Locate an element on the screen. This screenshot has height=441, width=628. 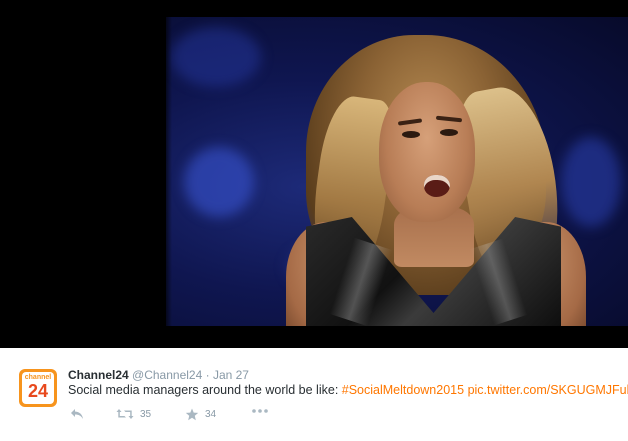
favorite-count: 34 is located at coordinates (211, 414).